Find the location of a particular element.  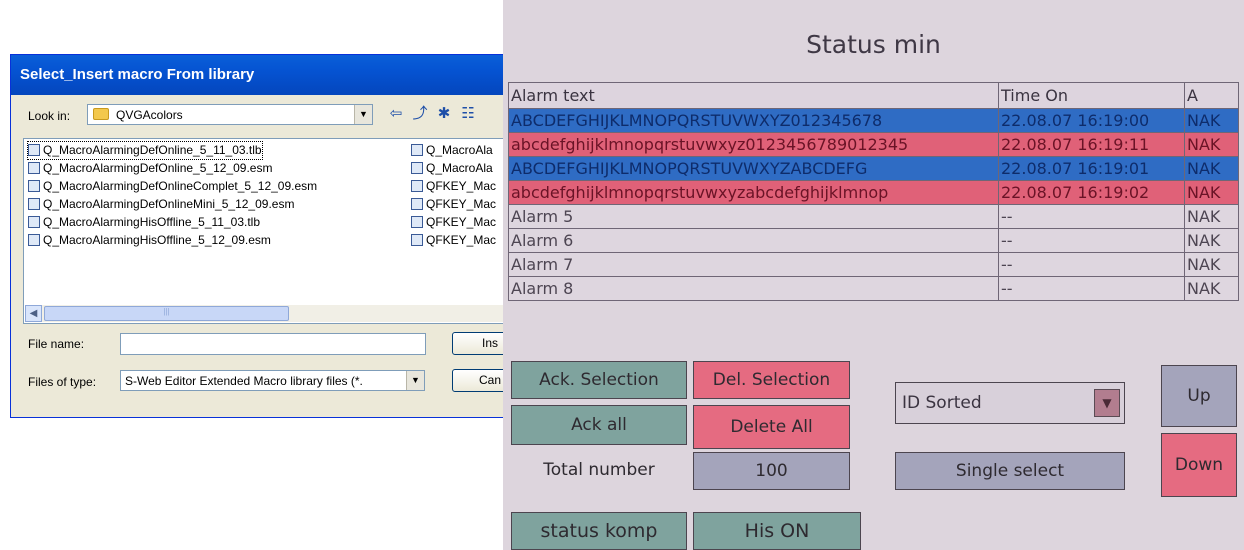

look-in-value: QVGAcolors is located at coordinates (149, 115).